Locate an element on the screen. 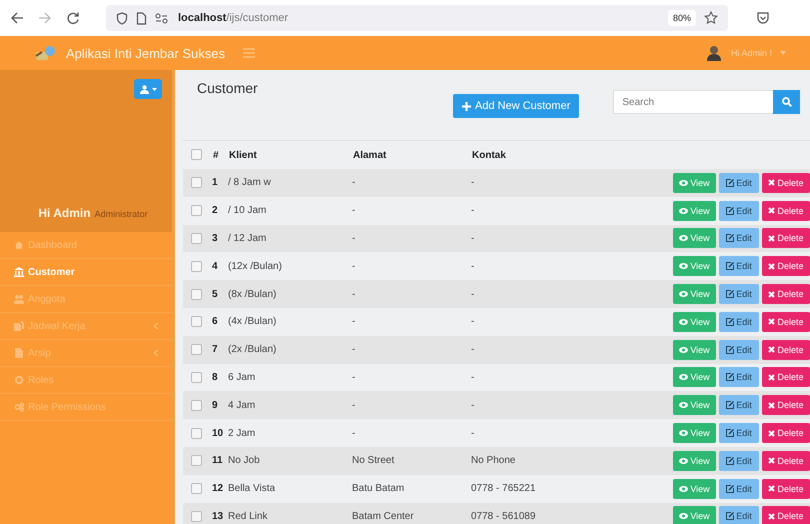  user-dropdown-button is located at coordinates (148, 89).